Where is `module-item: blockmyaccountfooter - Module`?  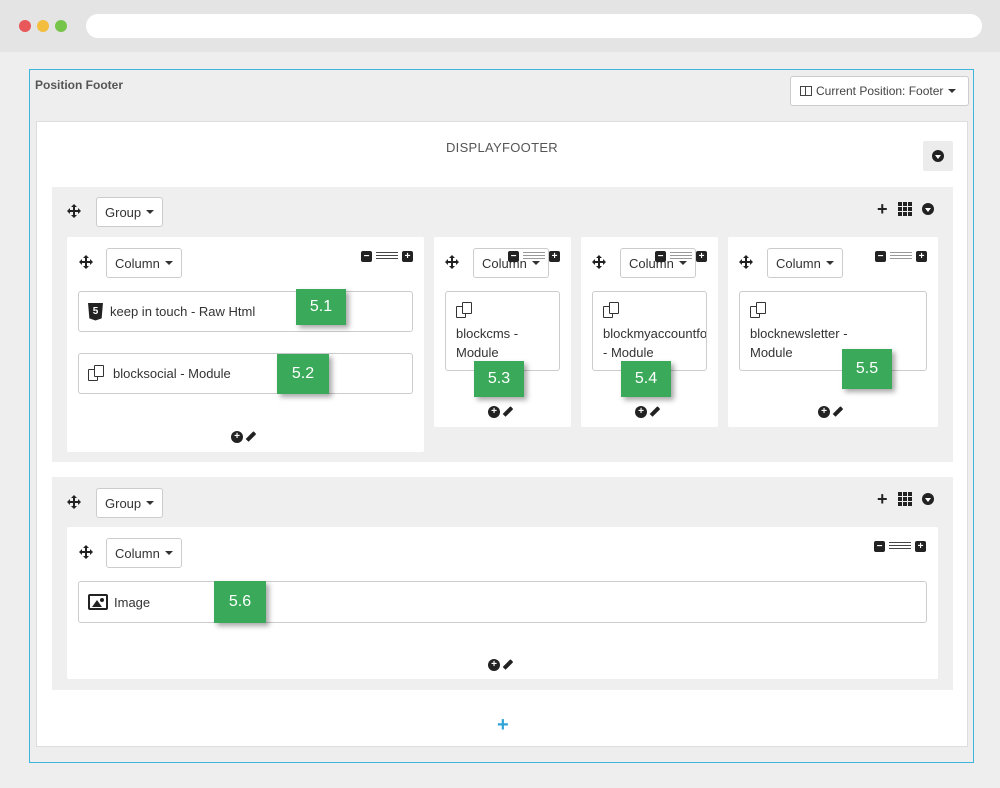 module-item: blockmyaccountfooter - Module is located at coordinates (649, 331).